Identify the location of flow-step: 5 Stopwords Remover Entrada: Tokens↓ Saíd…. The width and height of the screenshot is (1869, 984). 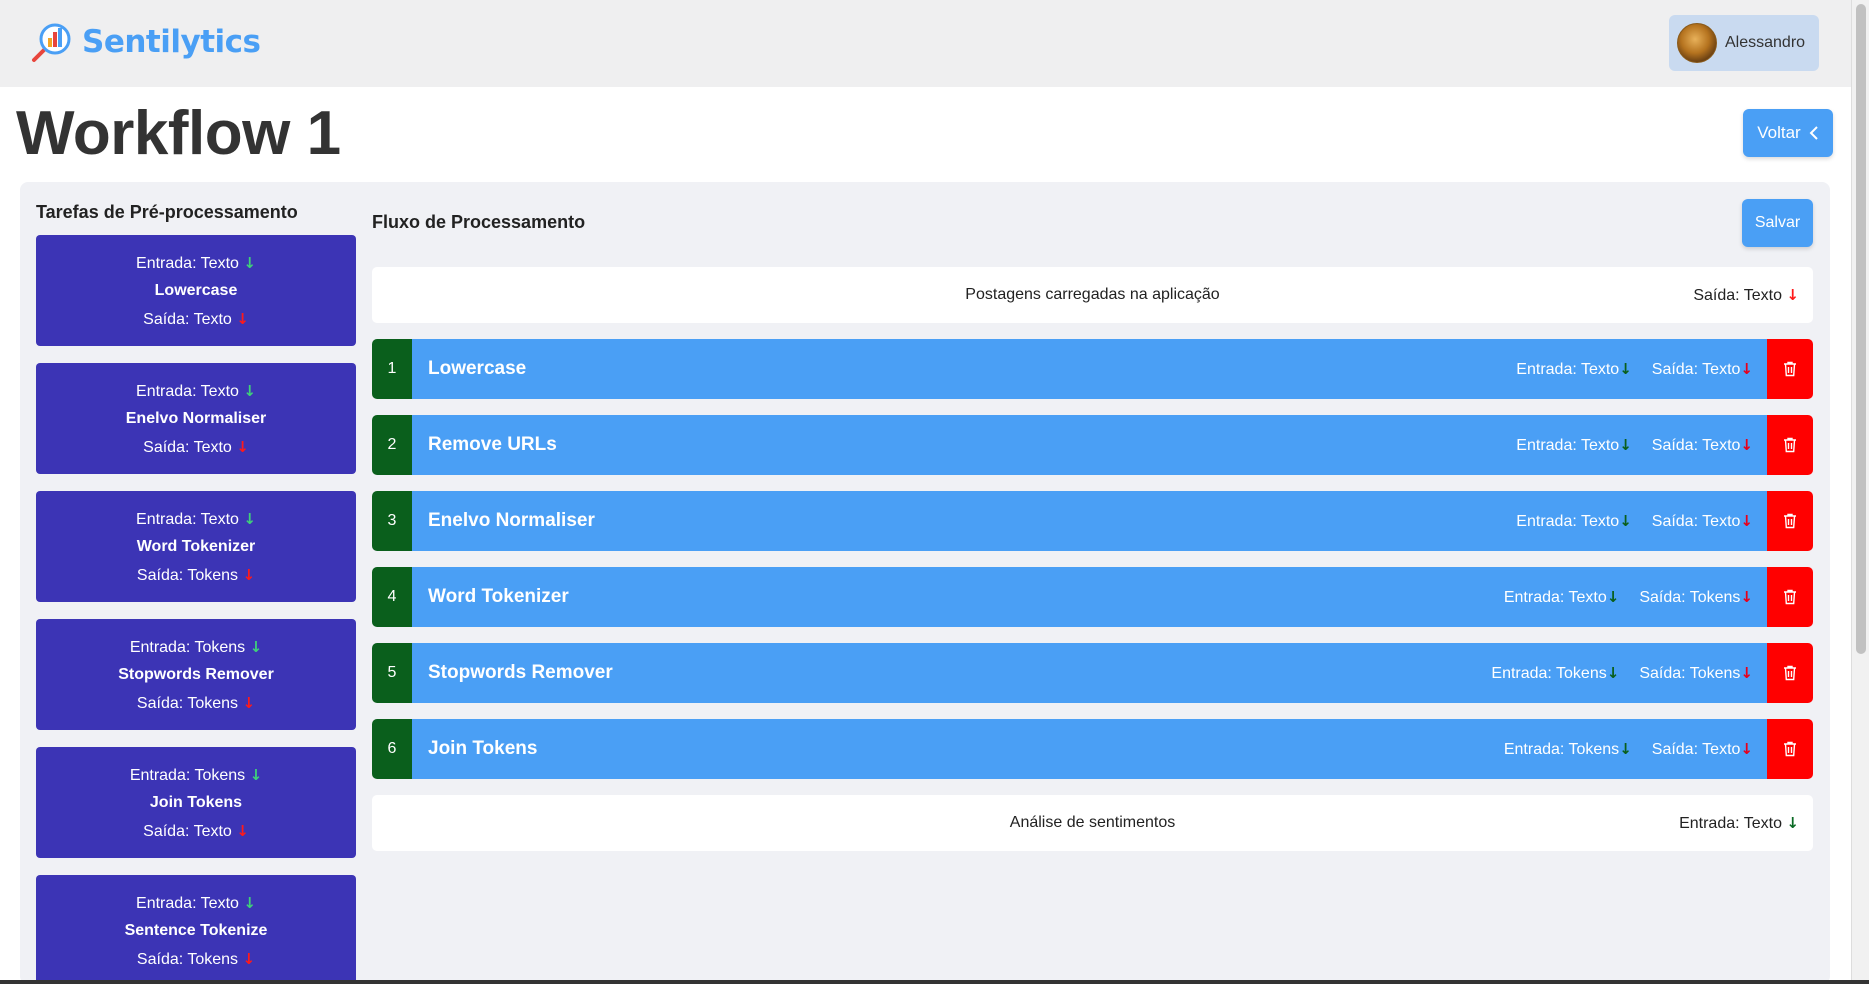
(1092, 673).